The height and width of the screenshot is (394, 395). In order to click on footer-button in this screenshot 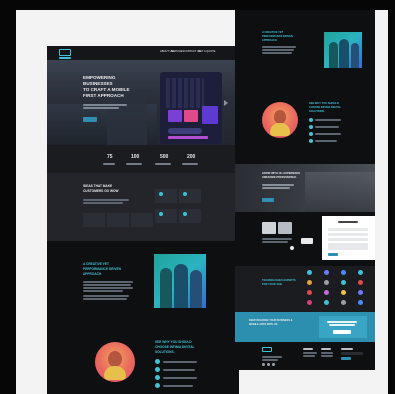, I will do `click(346, 358)`.